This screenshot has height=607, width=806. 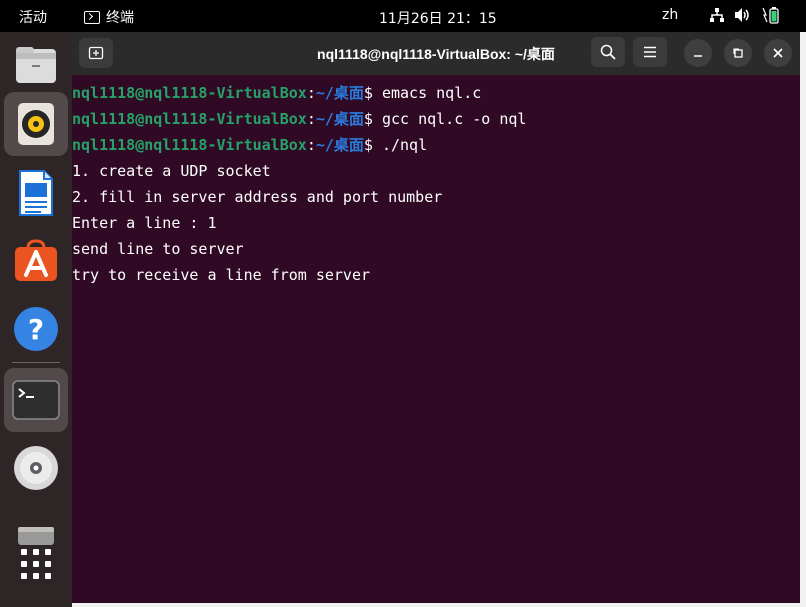 I want to click on dock-item-rhythmbox, so click(x=36, y=124).